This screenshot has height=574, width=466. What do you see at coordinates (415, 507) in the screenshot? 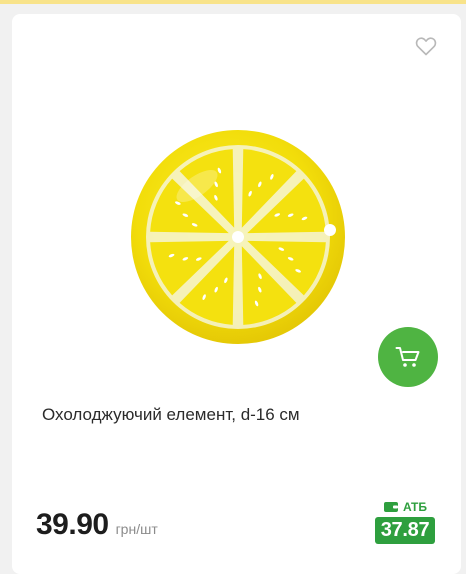
I see `promo-label-text: АТБ` at bounding box center [415, 507].